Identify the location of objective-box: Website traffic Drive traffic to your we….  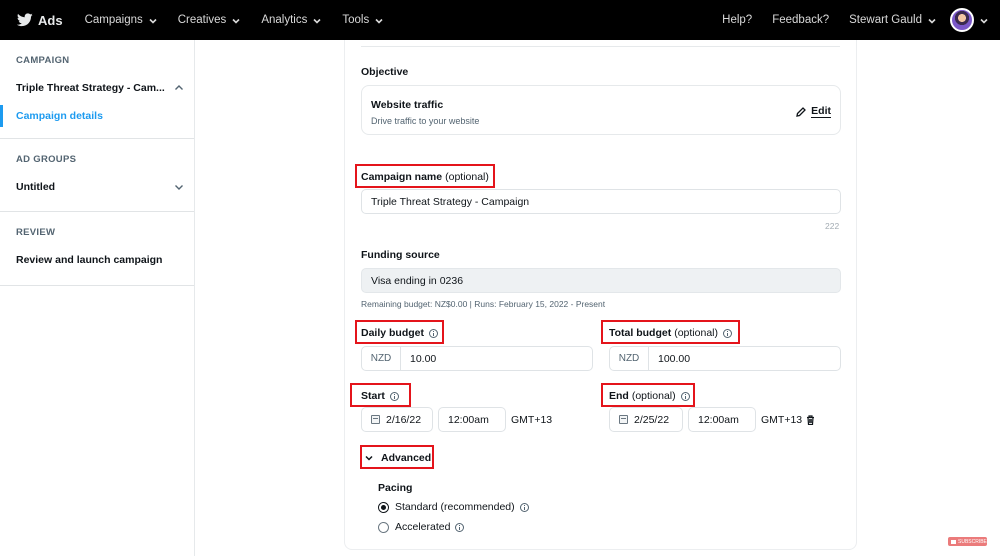
(601, 110).